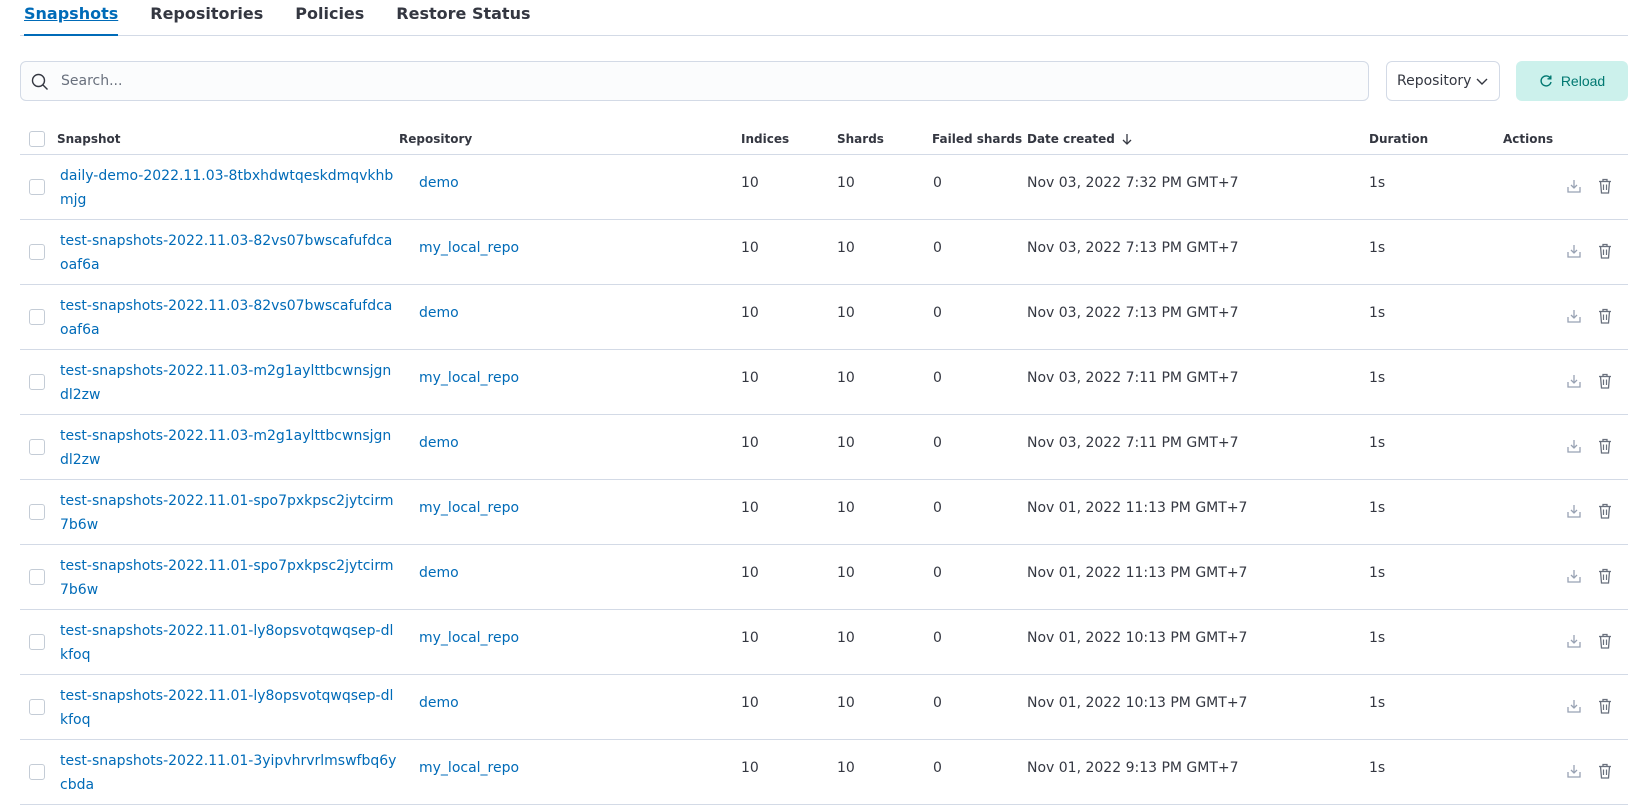 The image size is (1644, 805). I want to click on search-input, so click(709, 81).